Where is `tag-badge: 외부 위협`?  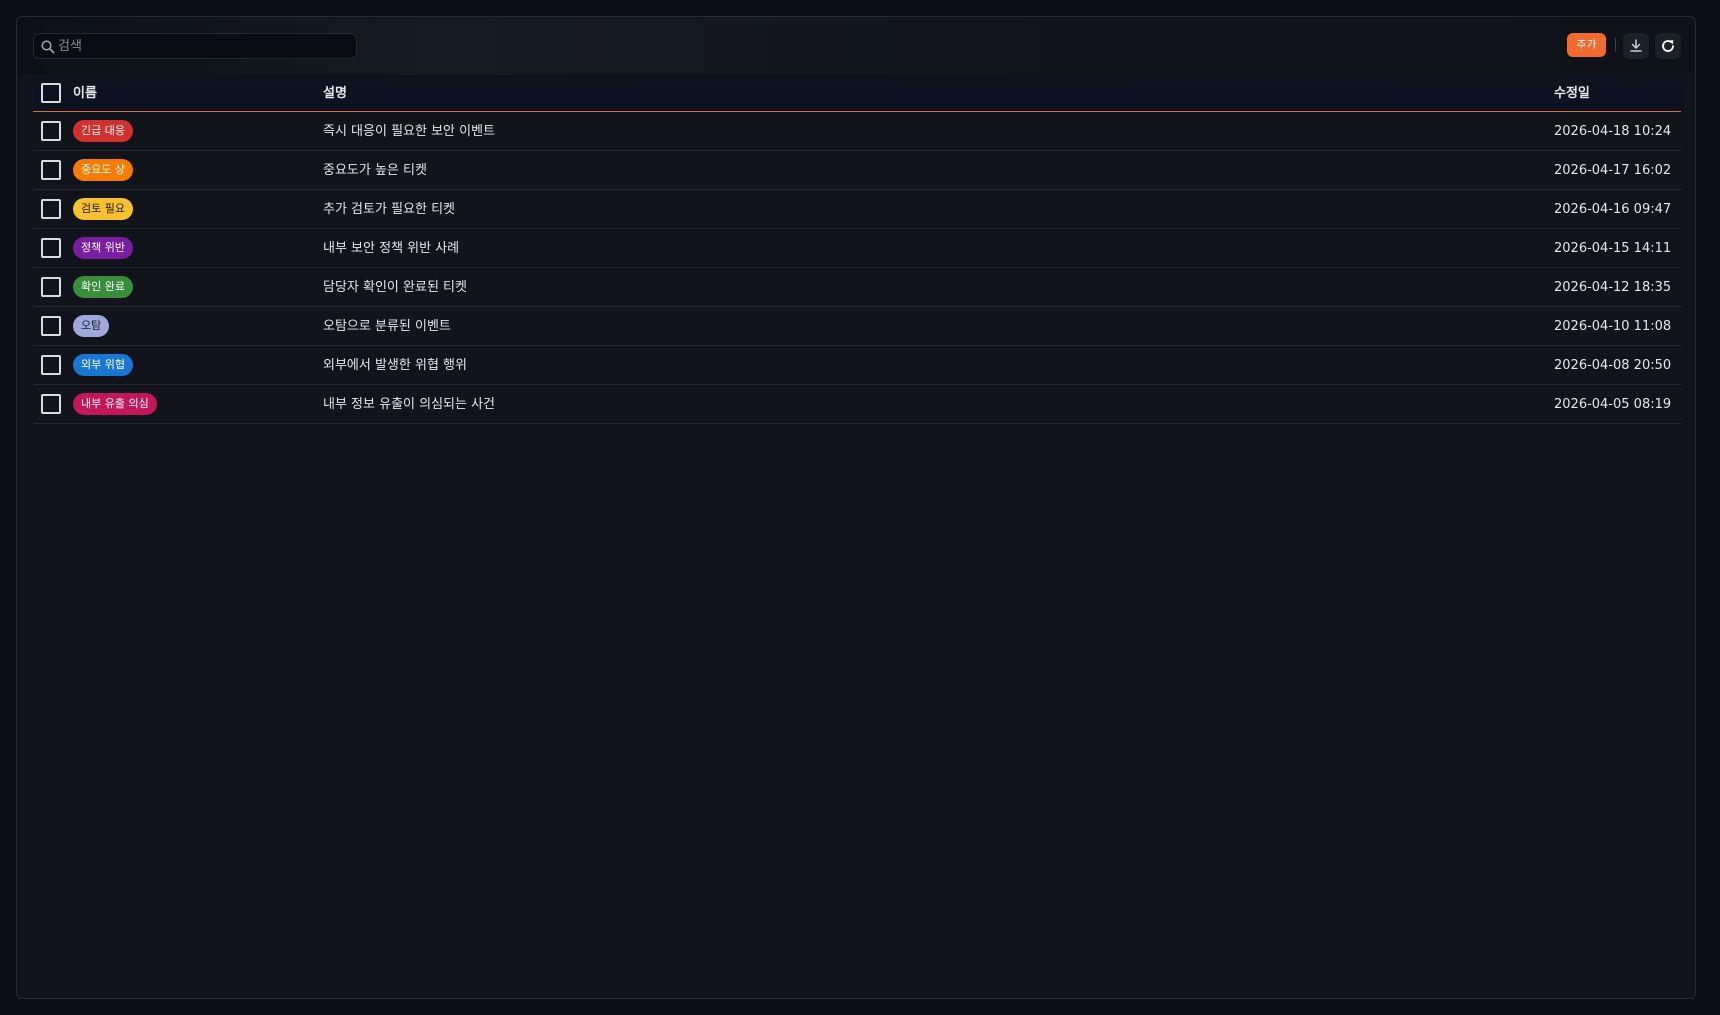
tag-badge: 외부 위협 is located at coordinates (103, 365).